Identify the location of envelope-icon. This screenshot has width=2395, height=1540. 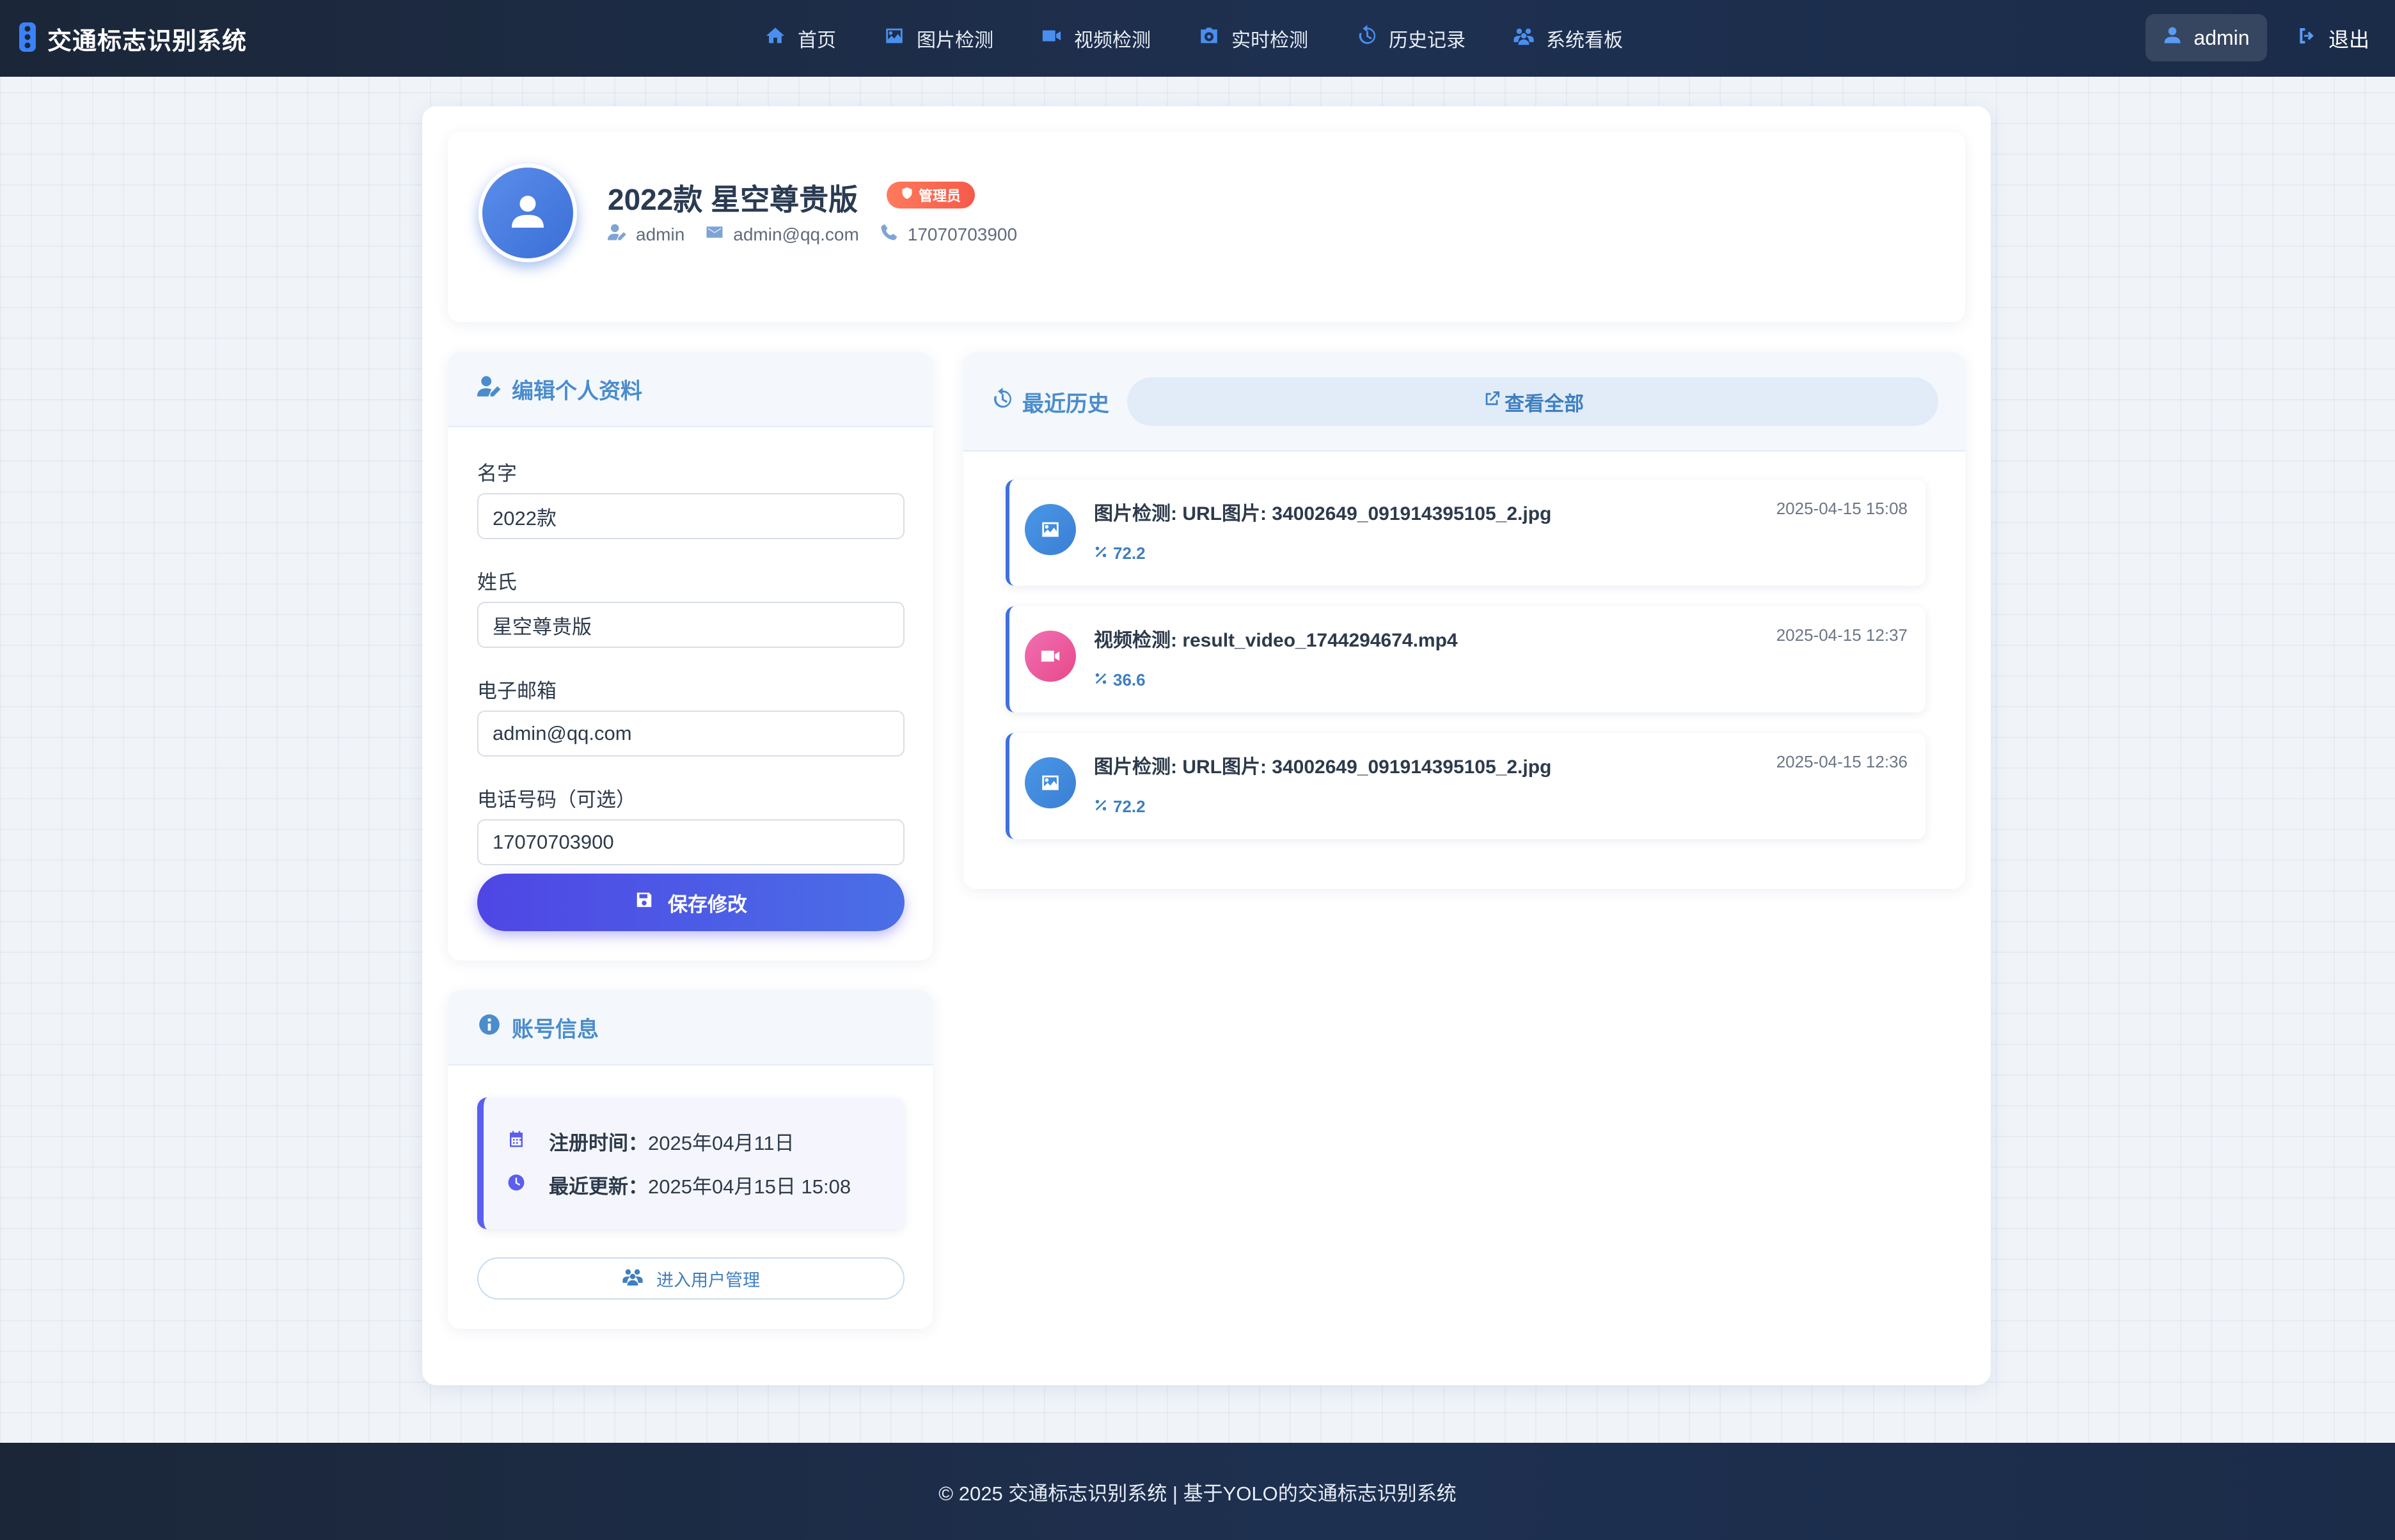
(714, 235).